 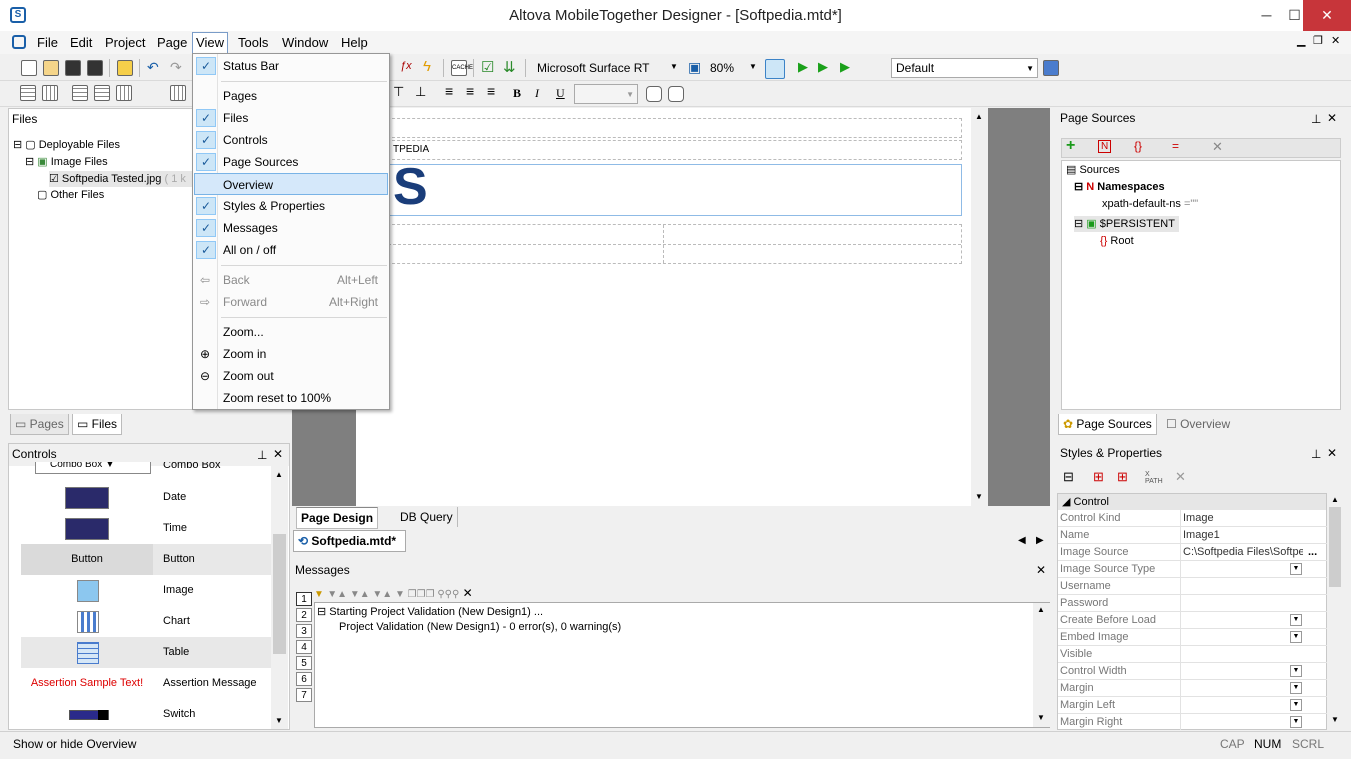 What do you see at coordinates (80, 93) in the screenshot?
I see `table-insert-icon` at bounding box center [80, 93].